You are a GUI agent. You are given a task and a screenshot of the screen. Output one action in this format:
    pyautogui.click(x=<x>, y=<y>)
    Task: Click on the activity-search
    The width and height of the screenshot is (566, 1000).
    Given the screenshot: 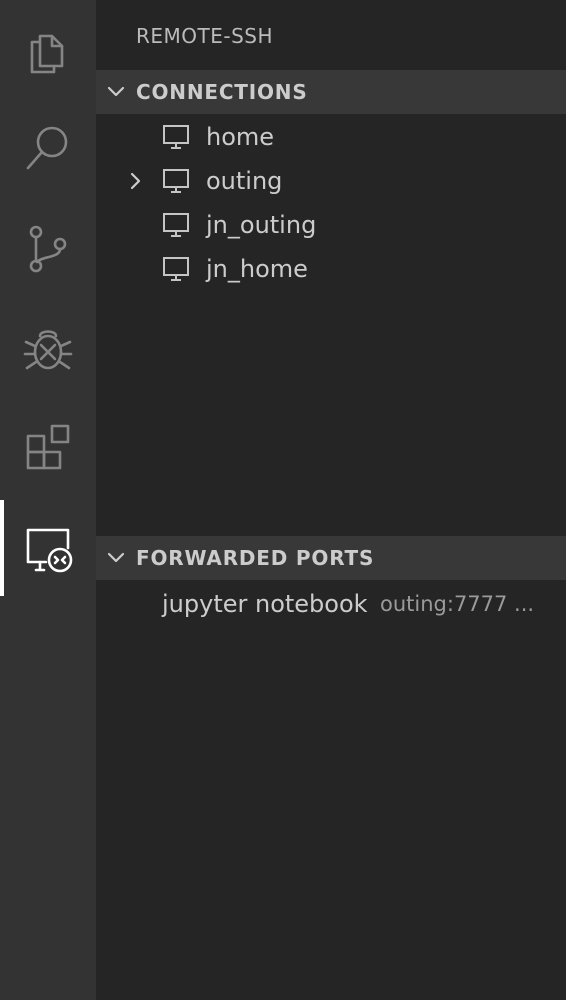 What is the action you would take?
    pyautogui.click(x=48, y=148)
    